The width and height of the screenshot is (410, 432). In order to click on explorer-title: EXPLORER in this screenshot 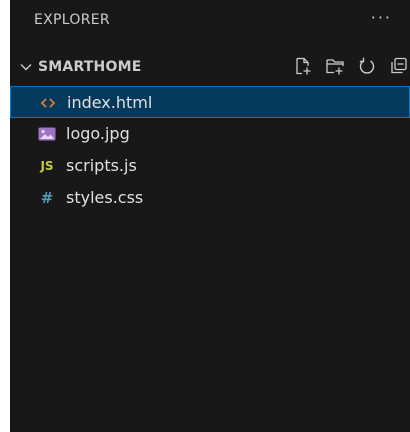, I will do `click(72, 20)`.